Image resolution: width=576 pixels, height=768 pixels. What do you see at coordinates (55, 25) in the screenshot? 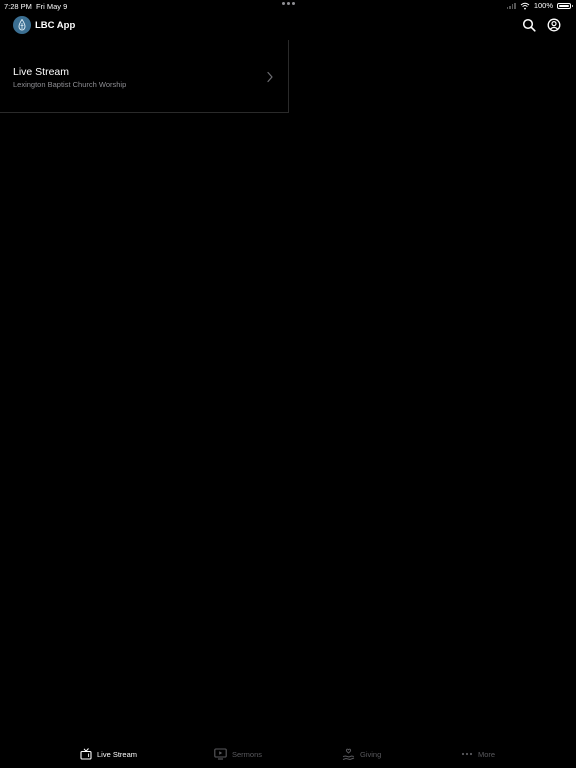
I see `app-title: LBC App` at bounding box center [55, 25].